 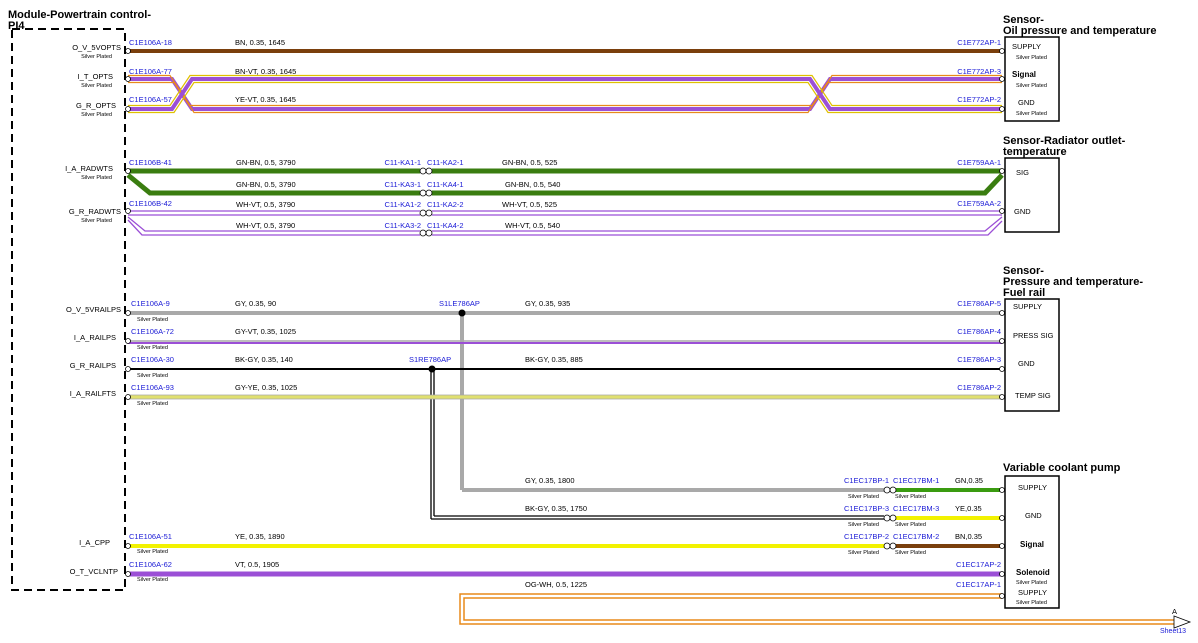 I want to click on connector-label: C1E106A-77, so click(x=150, y=71).